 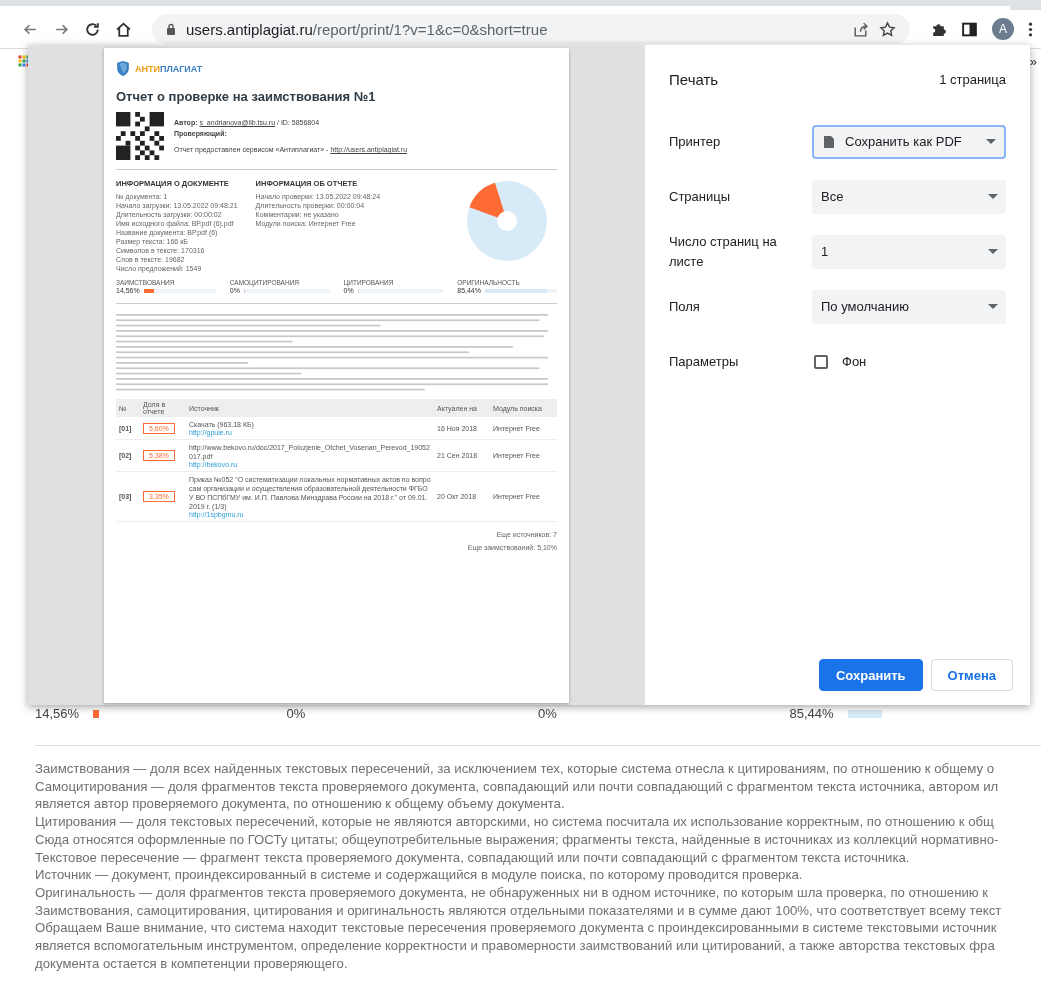 What do you see at coordinates (473, 857) in the screenshot?
I see `glossary-text: Текстовое пересечение — фрагмент текста проверяемого документа, совпадающий или почти совпадающий с фрагментом текста источника.` at bounding box center [473, 857].